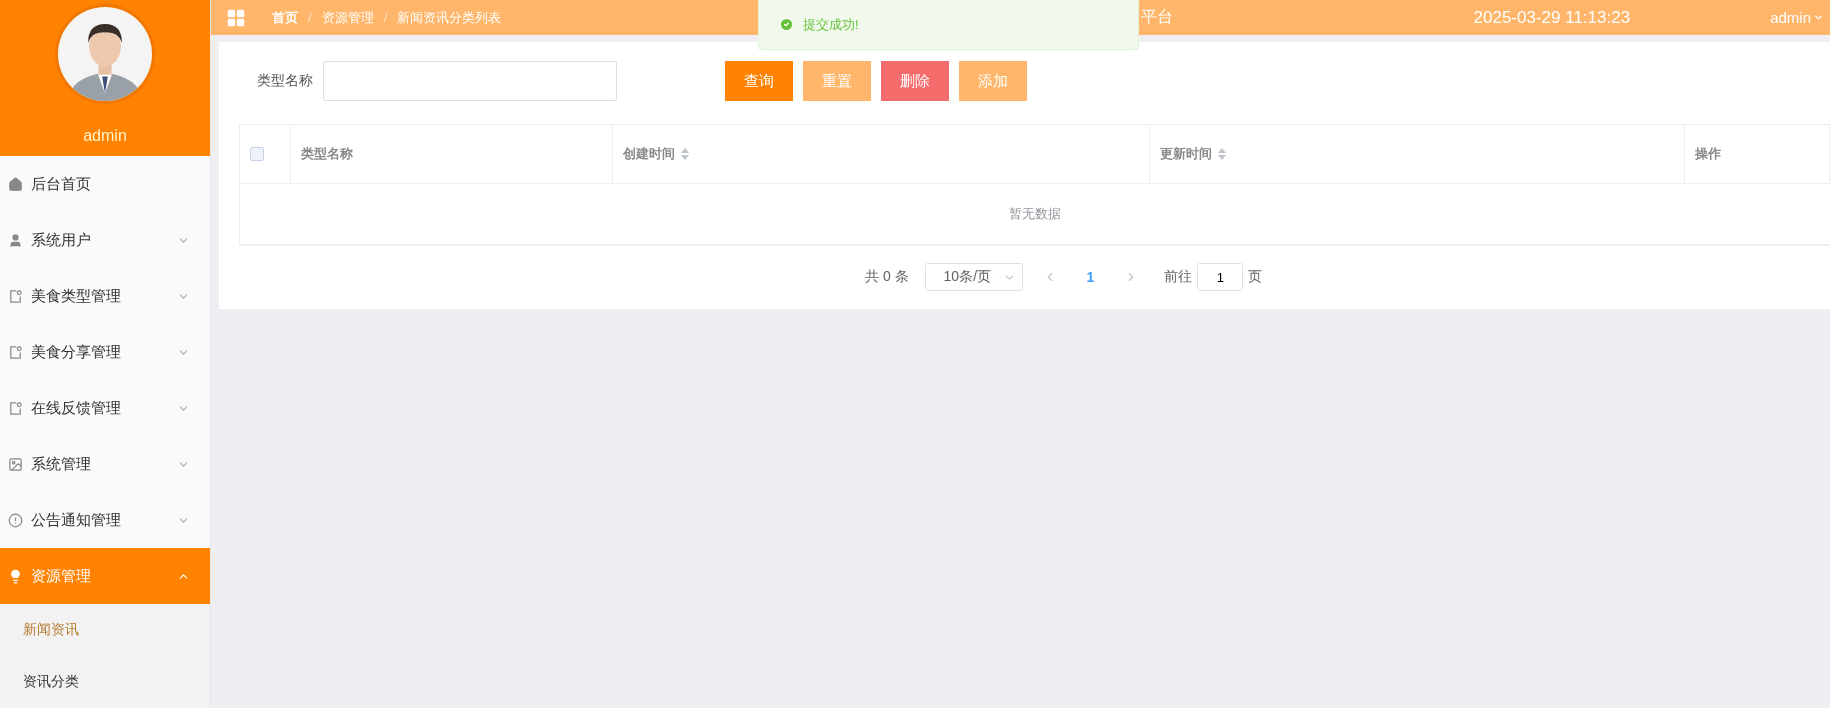 The image size is (1830, 708). What do you see at coordinates (452, 154) in the screenshot?
I see `column-header: 类型名称` at bounding box center [452, 154].